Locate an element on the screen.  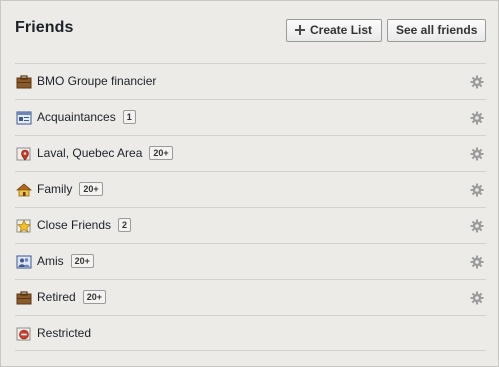
location-pin-icon is located at coordinates (23, 154).